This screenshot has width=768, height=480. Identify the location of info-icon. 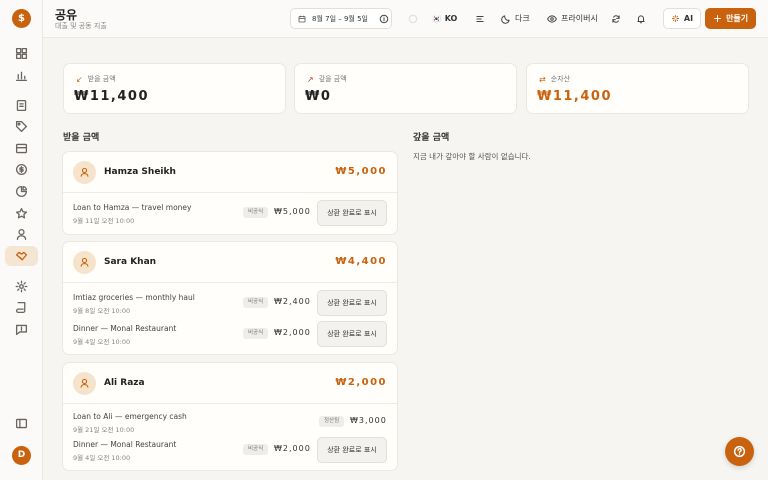
(384, 18).